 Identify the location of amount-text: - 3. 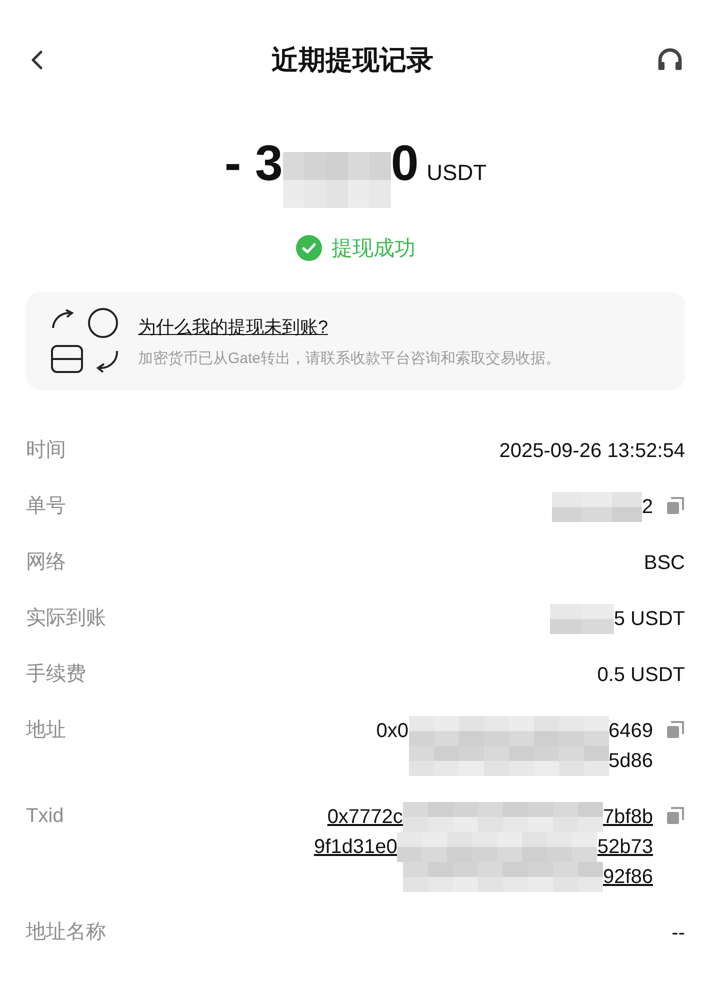
(253, 163).